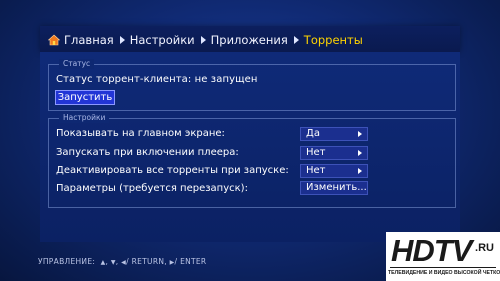 The width and height of the screenshot is (500, 281). I want to click on home-icon, so click(54, 40).